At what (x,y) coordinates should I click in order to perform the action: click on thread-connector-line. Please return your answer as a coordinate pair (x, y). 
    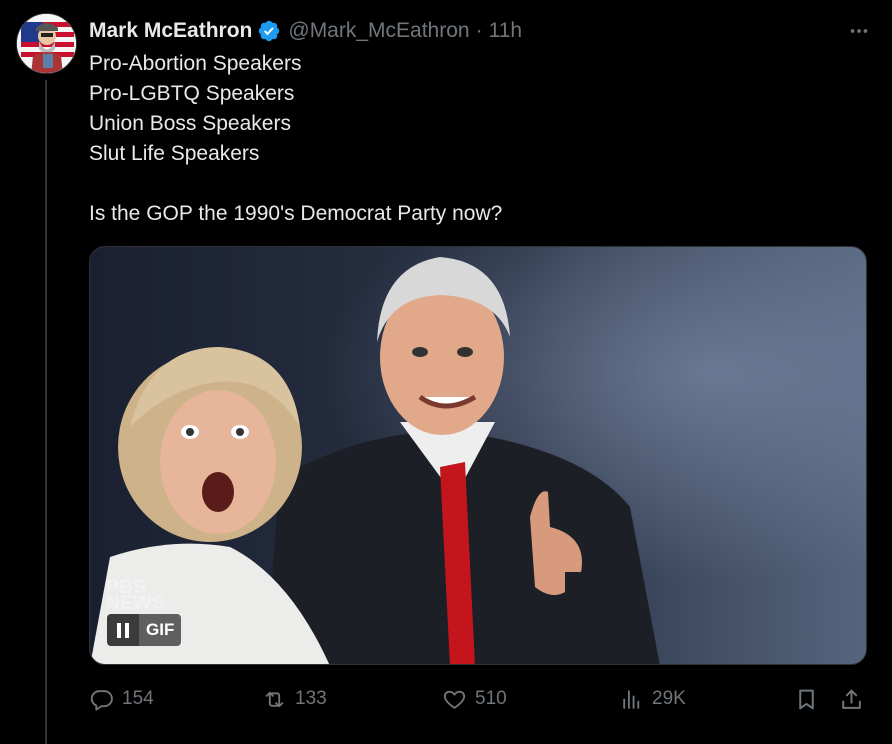
    Looking at the image, I should click on (46, 412).